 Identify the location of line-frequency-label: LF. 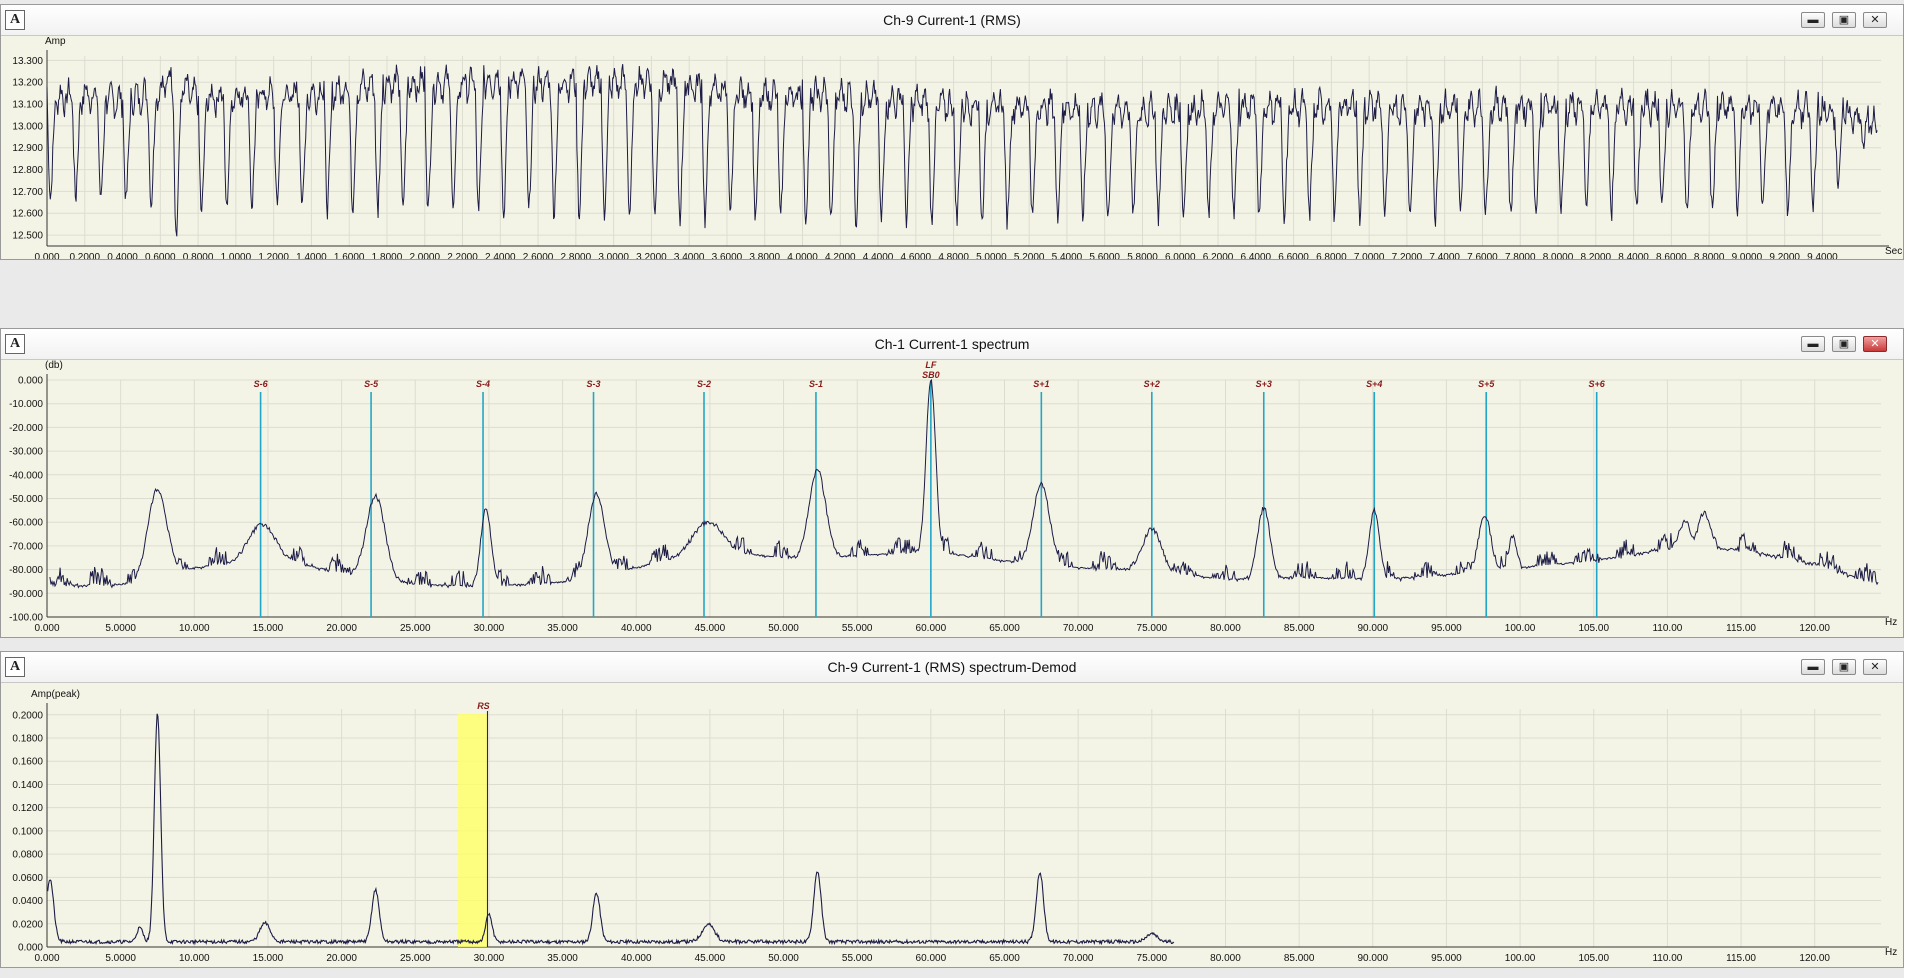
(930, 365).